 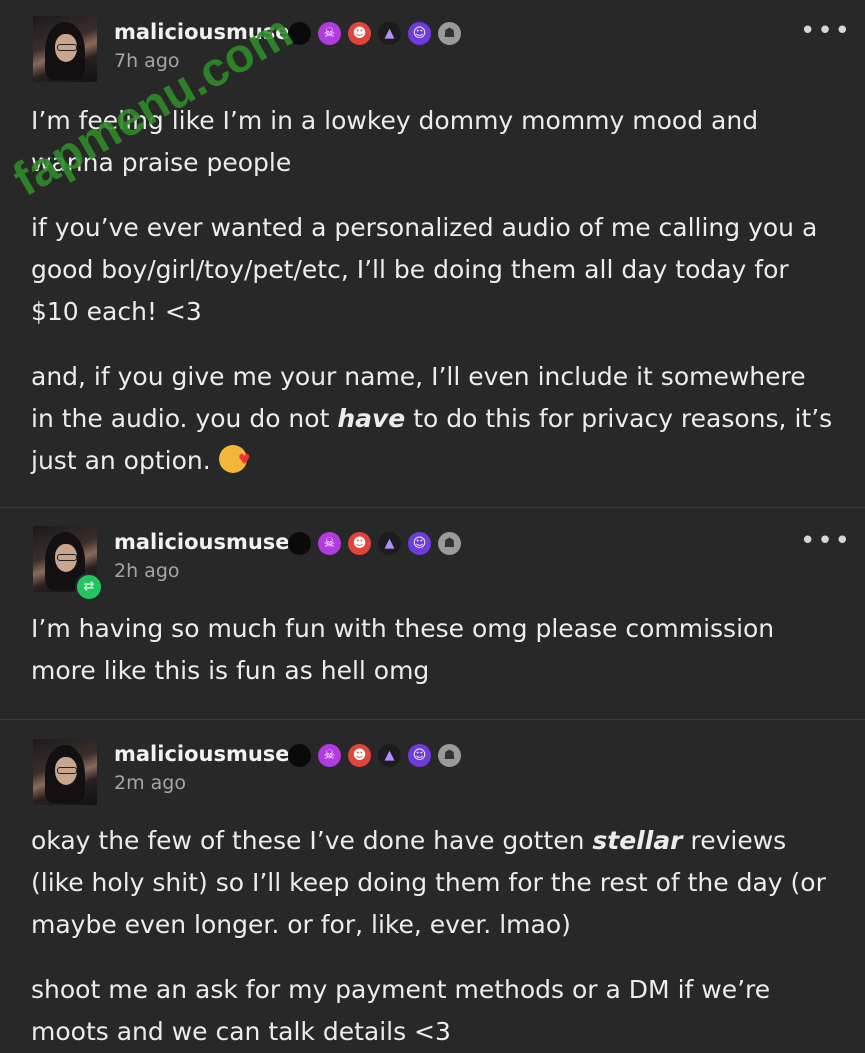 I want to click on post-header: maliciousmuse ☠ ☻ ▲ ☺ ☗ 2h ago •••, so click(x=432, y=553).